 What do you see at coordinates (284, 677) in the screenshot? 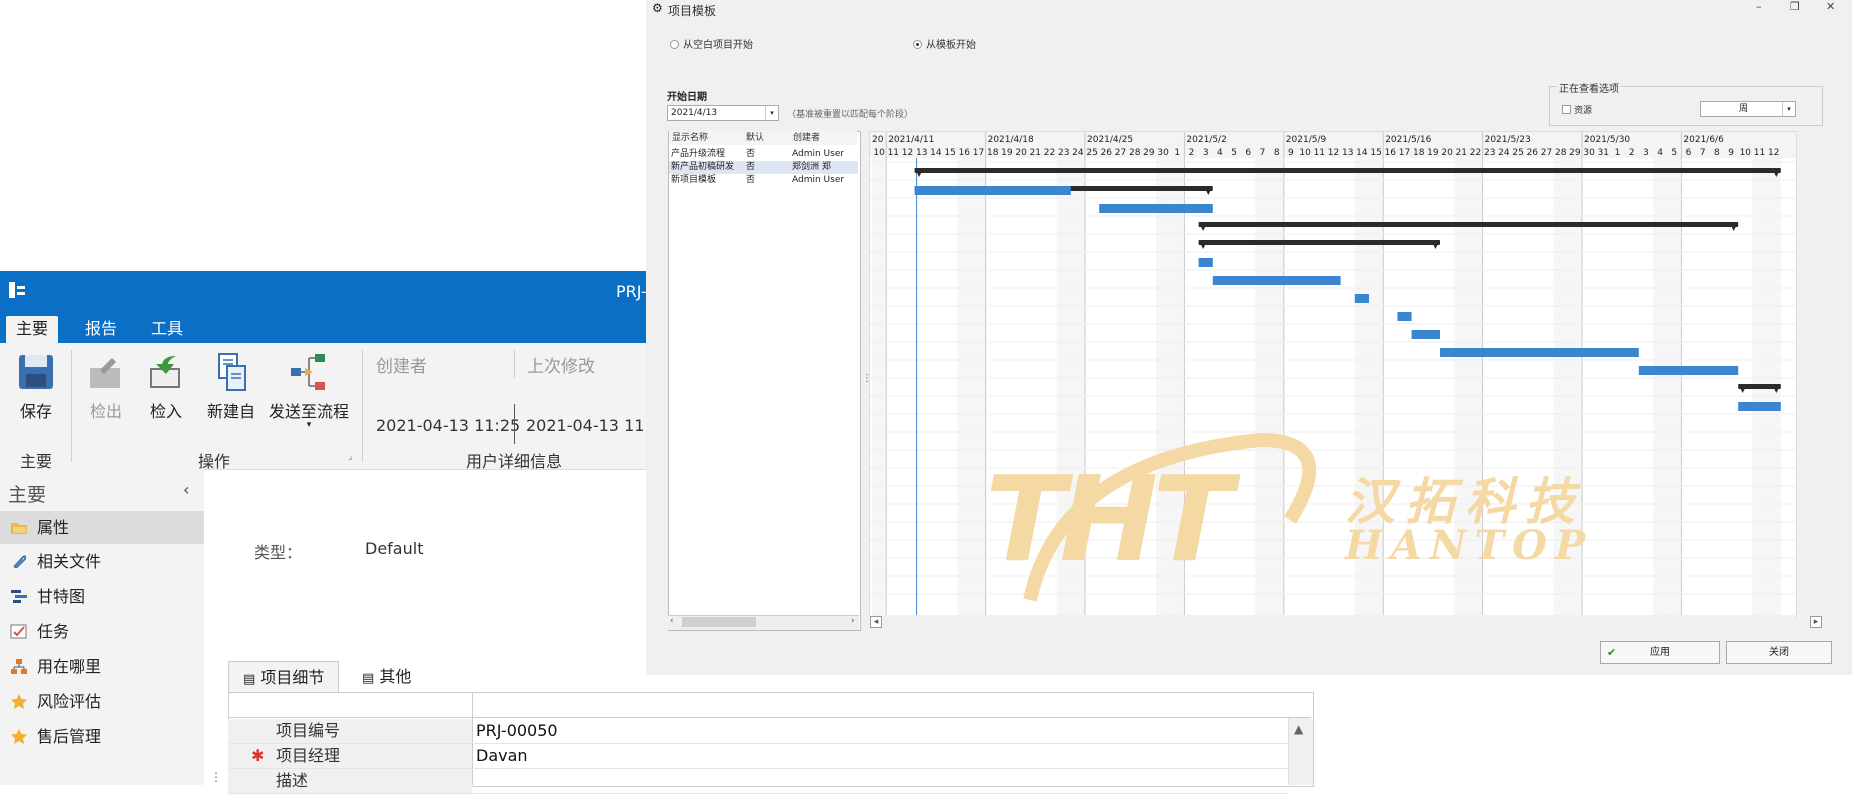
I see `tab-project-details: ▤ 项目细节` at bounding box center [284, 677].